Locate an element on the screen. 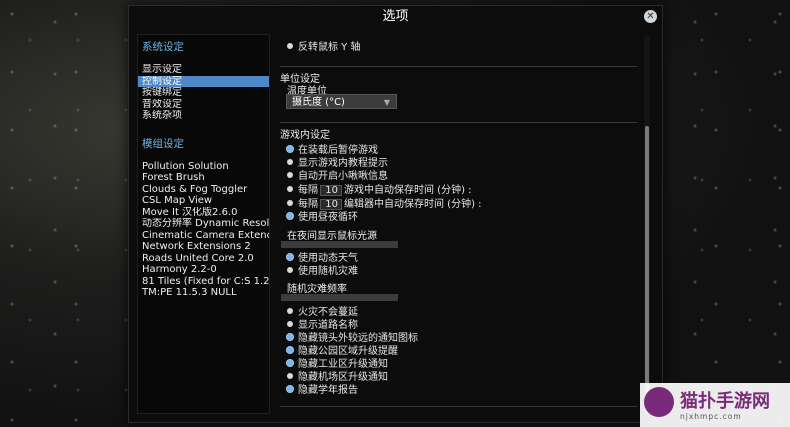  option-hide-far-notifications: 隐藏镜头外较远的通知图标 is located at coordinates (352, 339).